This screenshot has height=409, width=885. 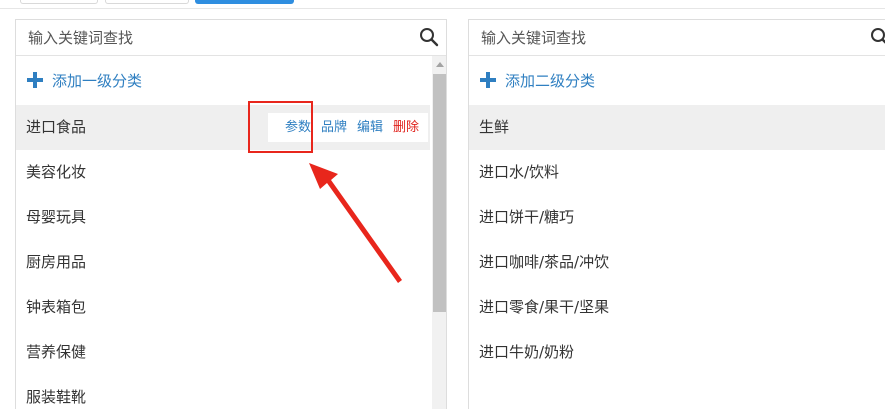 What do you see at coordinates (223, 352) in the screenshot?
I see `category-item: 营养保健` at bounding box center [223, 352].